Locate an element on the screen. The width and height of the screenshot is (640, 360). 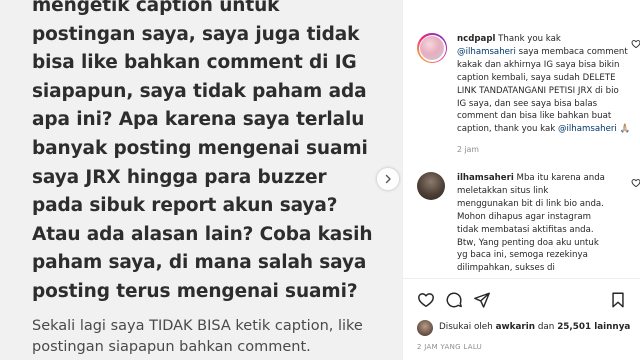
likes-text: Disukai oleh awkarin dan 25,501 lainnya is located at coordinates (534, 327).